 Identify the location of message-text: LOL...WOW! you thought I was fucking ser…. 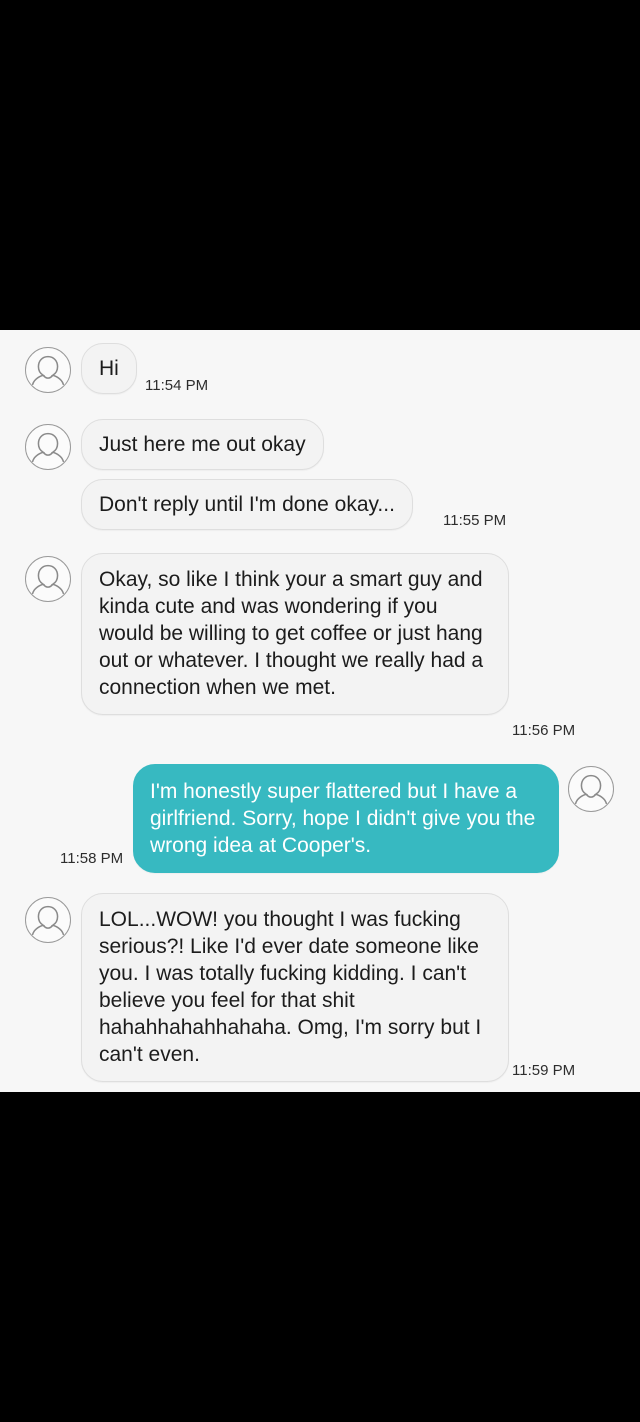
(290, 987).